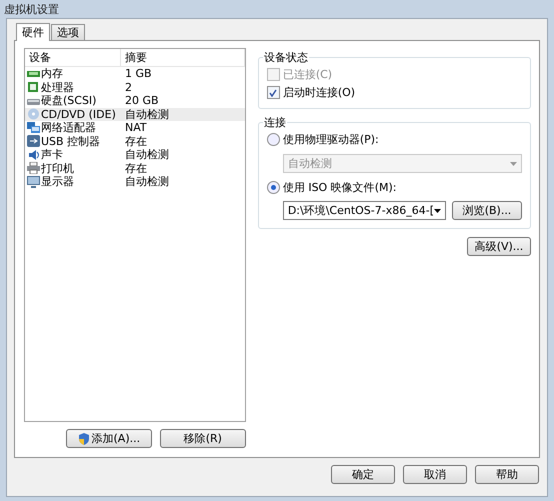  Describe the element at coordinates (274, 122) in the screenshot. I see `group-title: 连接` at that location.